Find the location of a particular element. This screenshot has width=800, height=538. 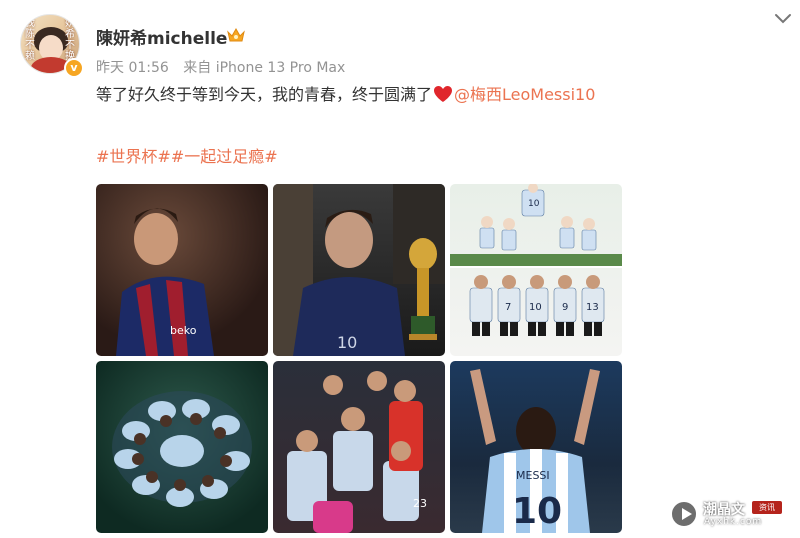

image-thumbnail: 10 7 10 9 13 is located at coordinates (536, 270).